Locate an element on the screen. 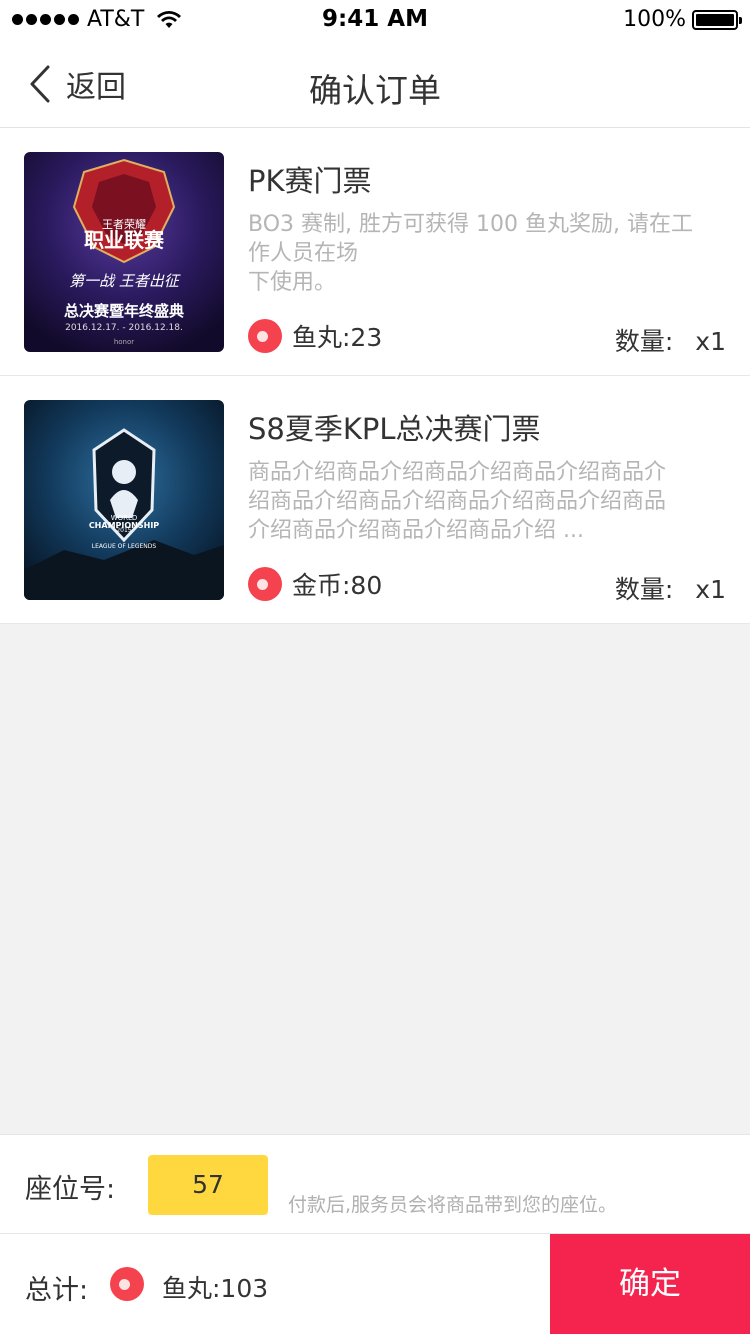 The height and width of the screenshot is (1334, 750). nav-bar: 返回 确认订单 is located at coordinates (375, 84).